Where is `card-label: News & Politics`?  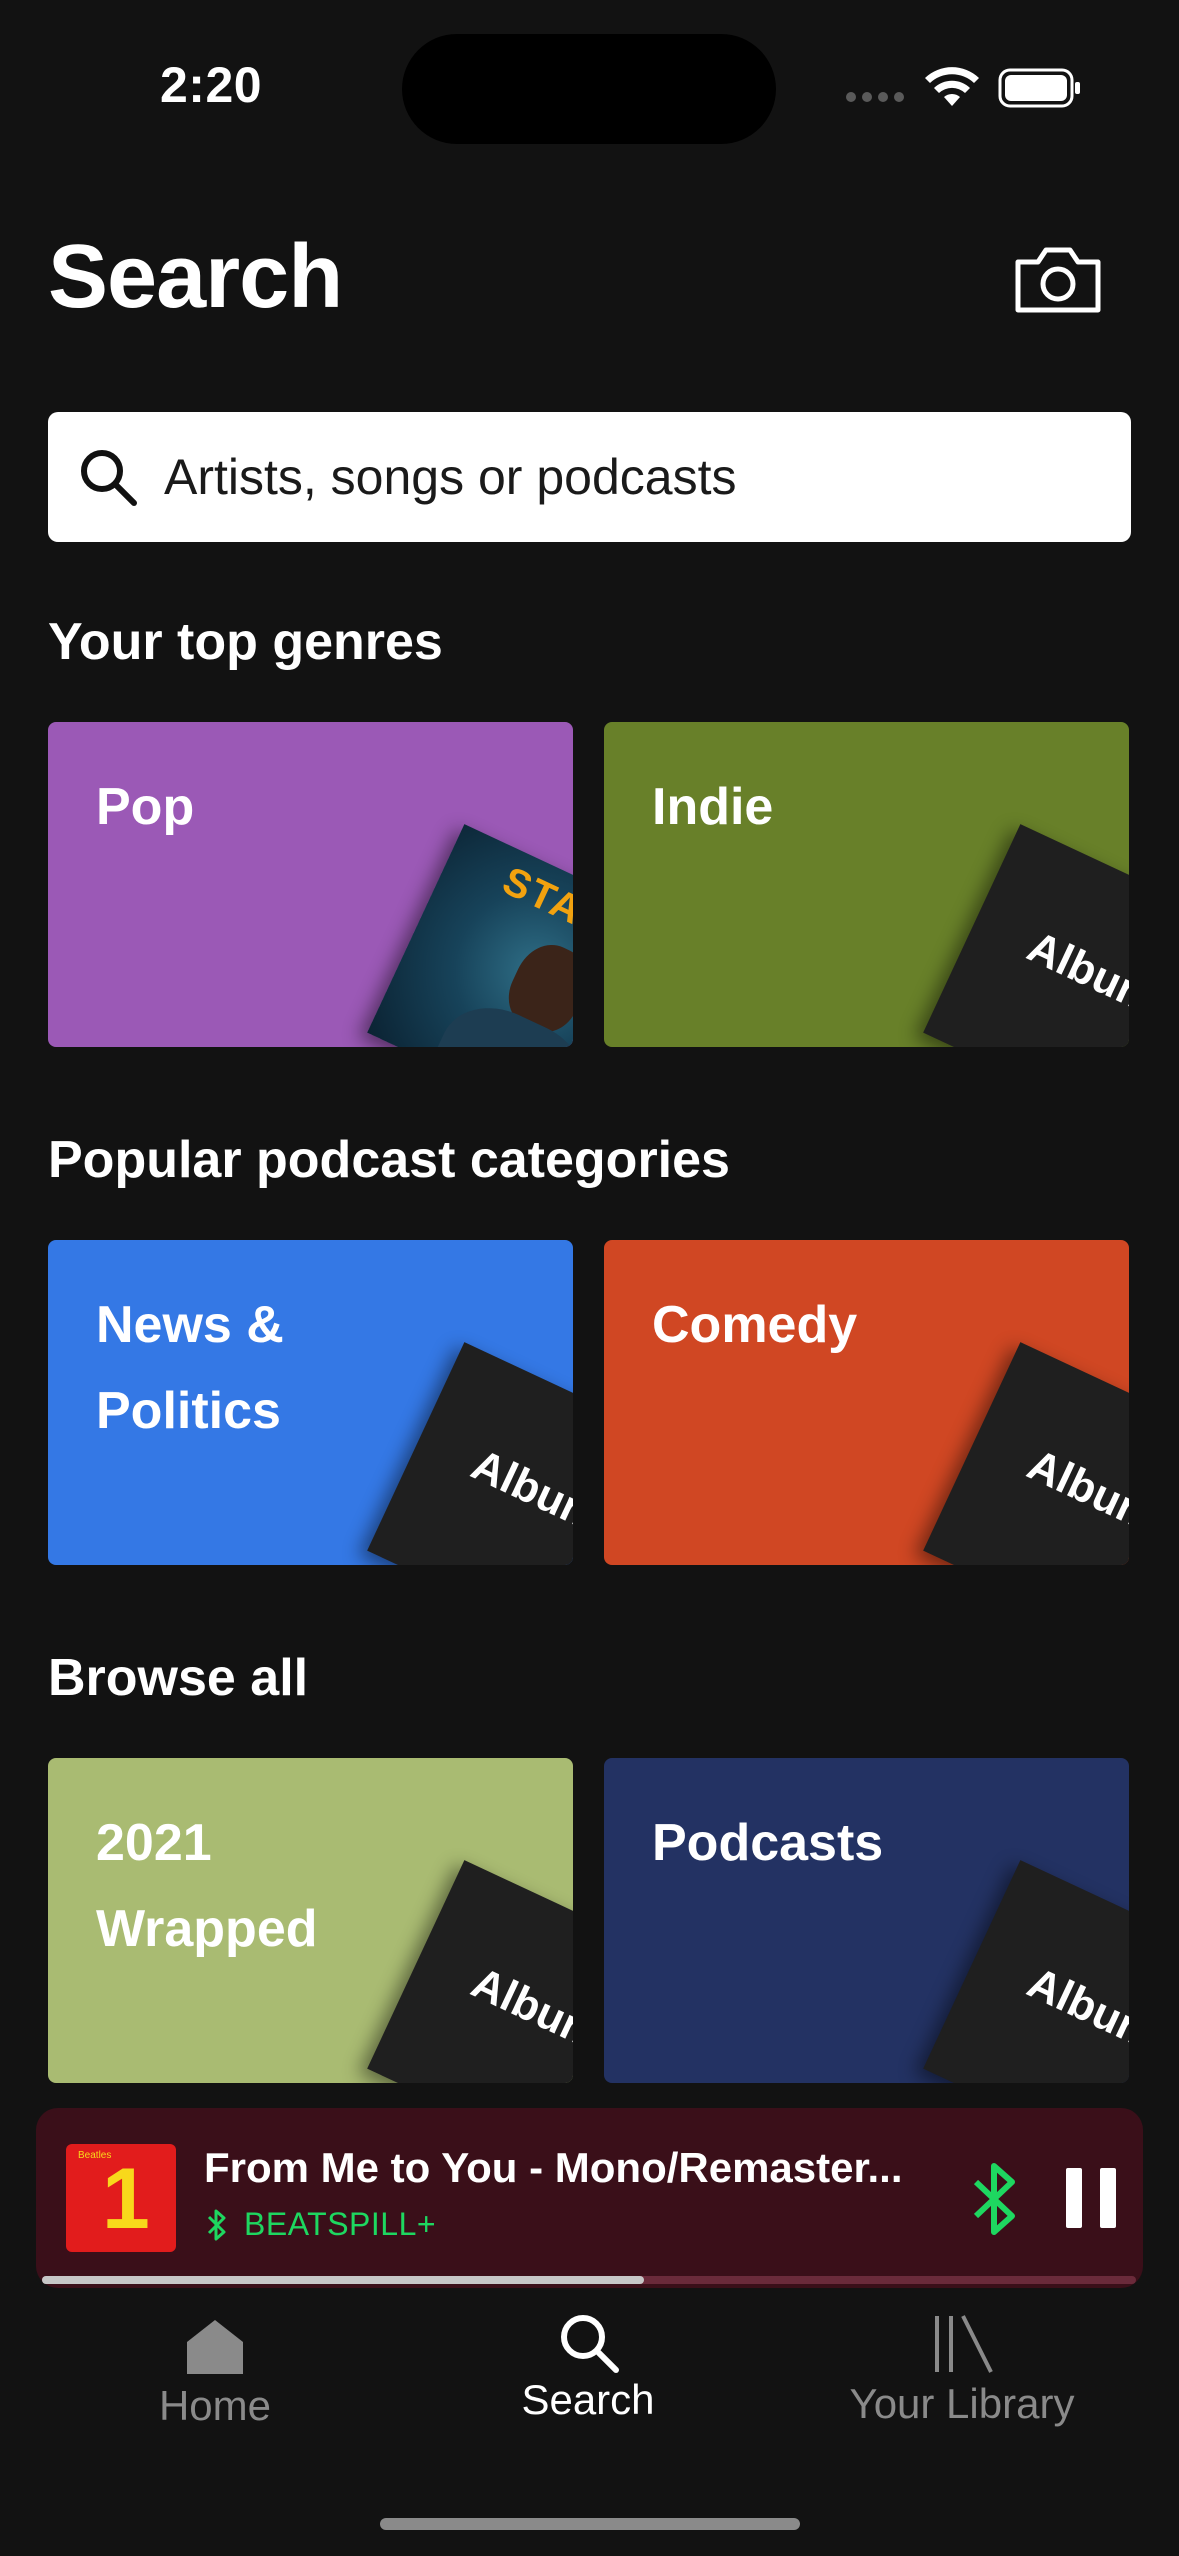
card-label: News & Politics is located at coordinates (190, 1368).